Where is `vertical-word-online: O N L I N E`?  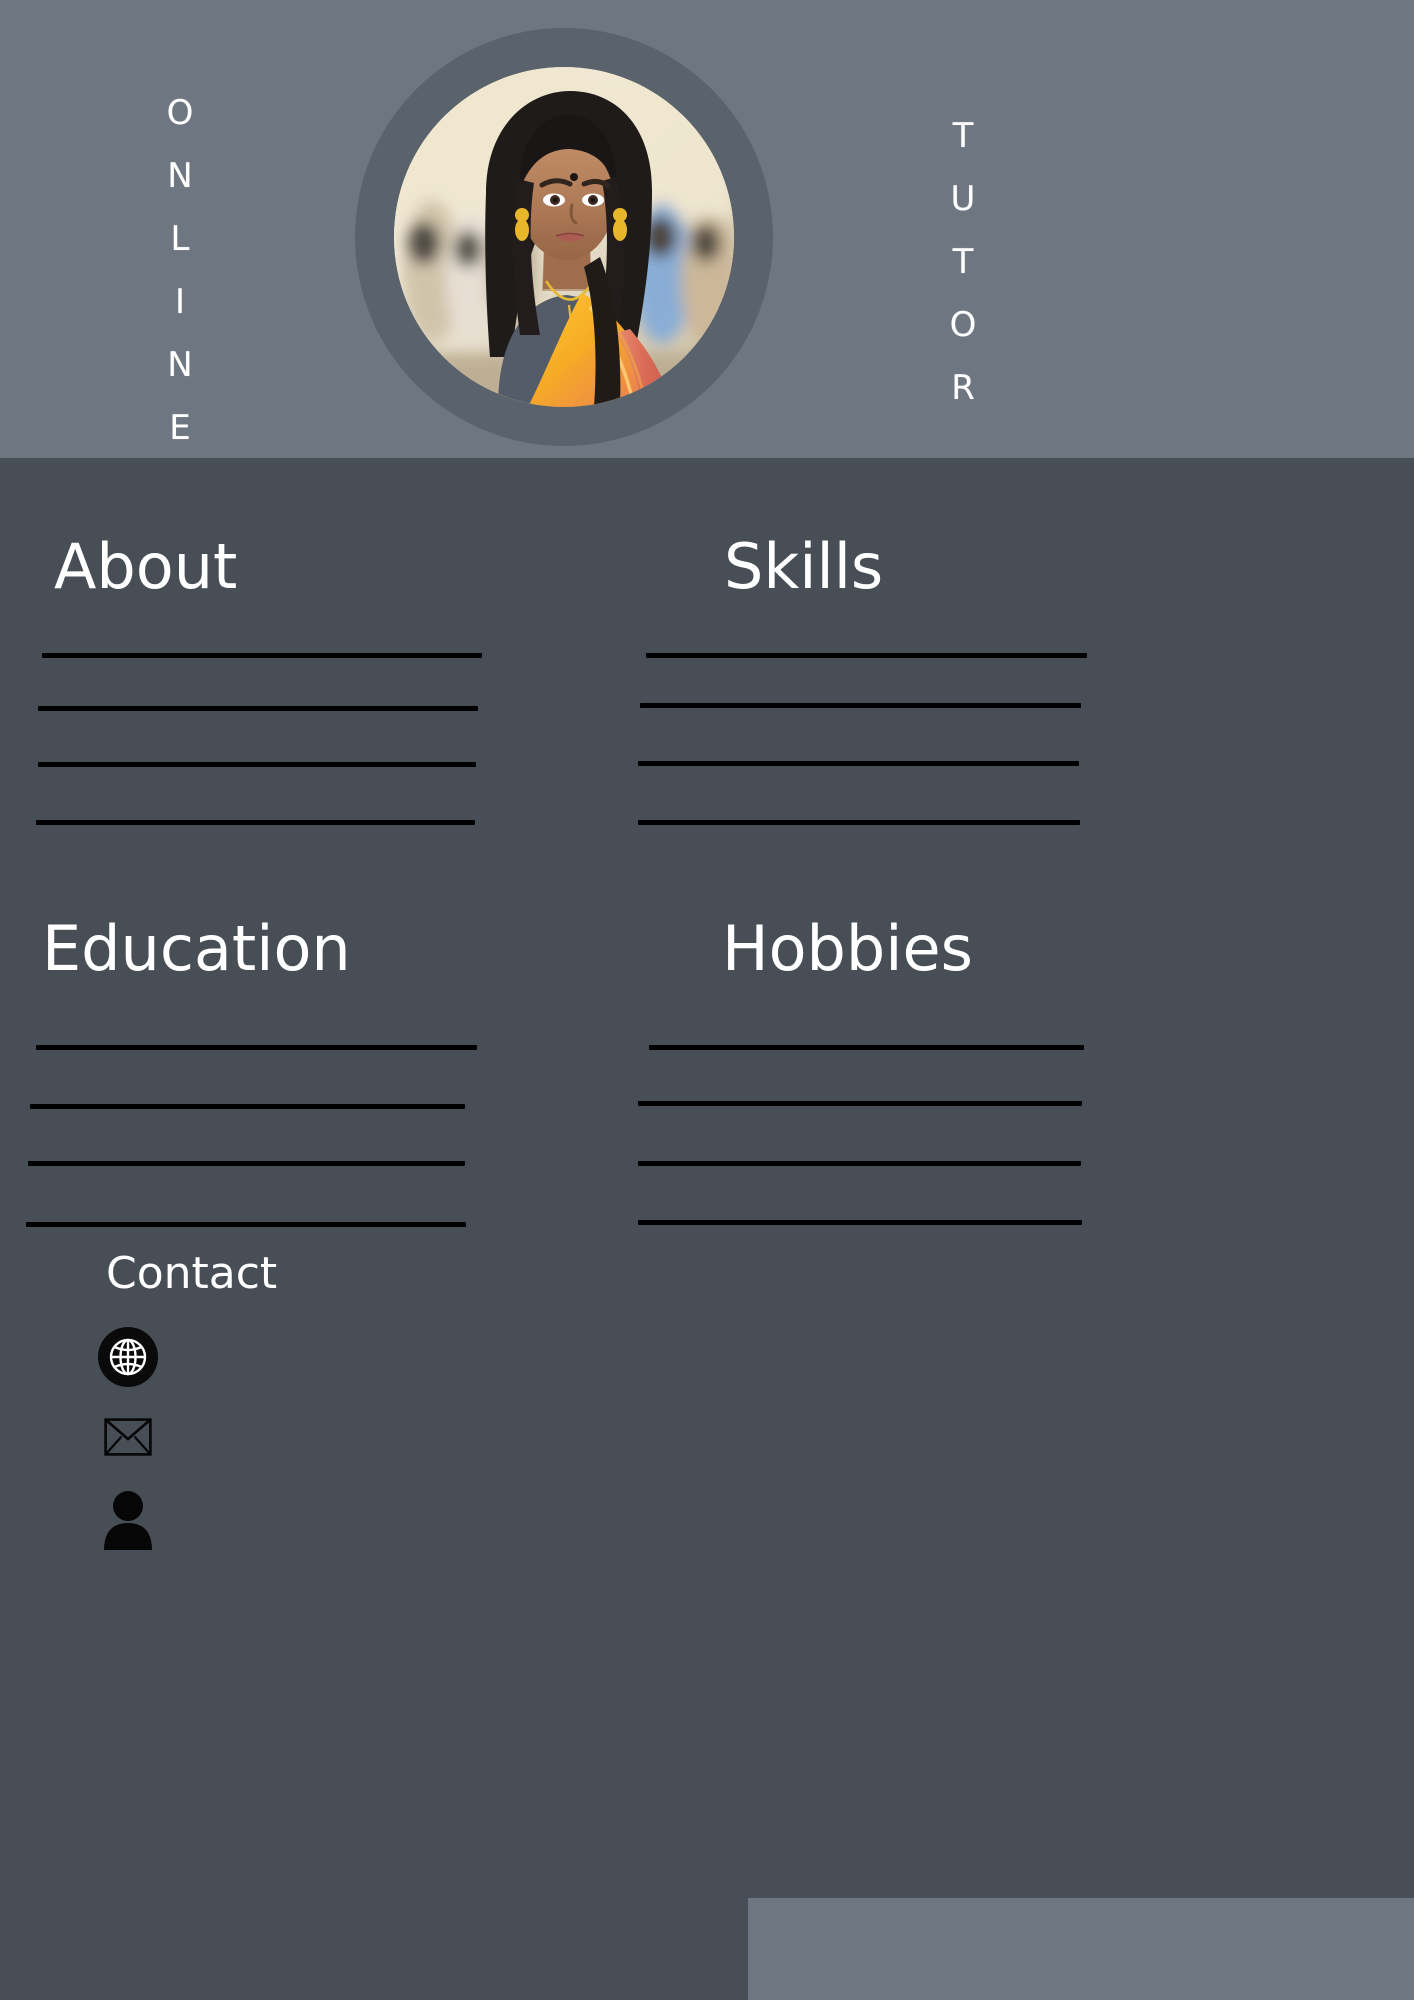
vertical-word-online: O N L I N E is located at coordinates (180, 271).